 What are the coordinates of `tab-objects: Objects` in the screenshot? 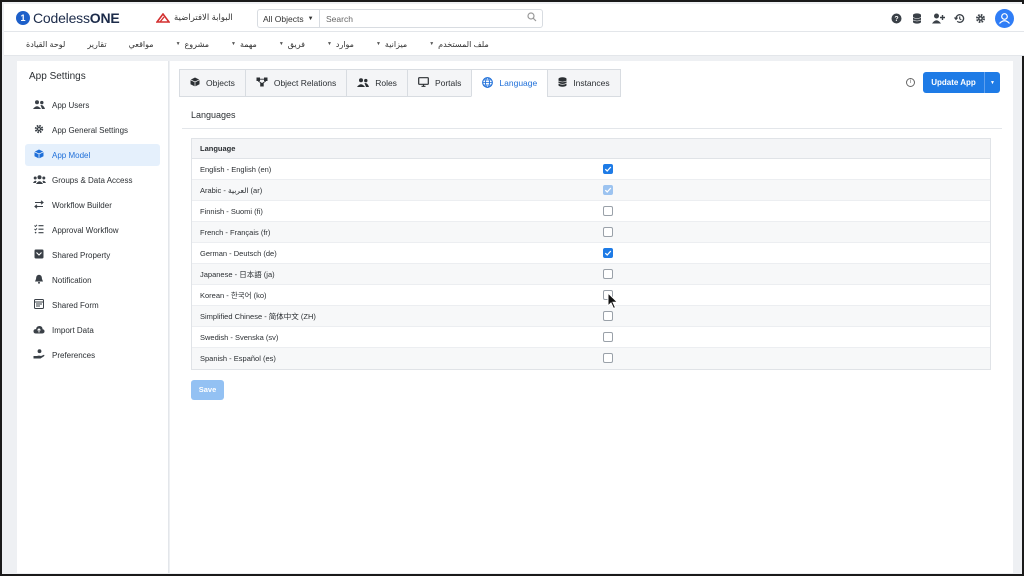 It's located at (212, 83).